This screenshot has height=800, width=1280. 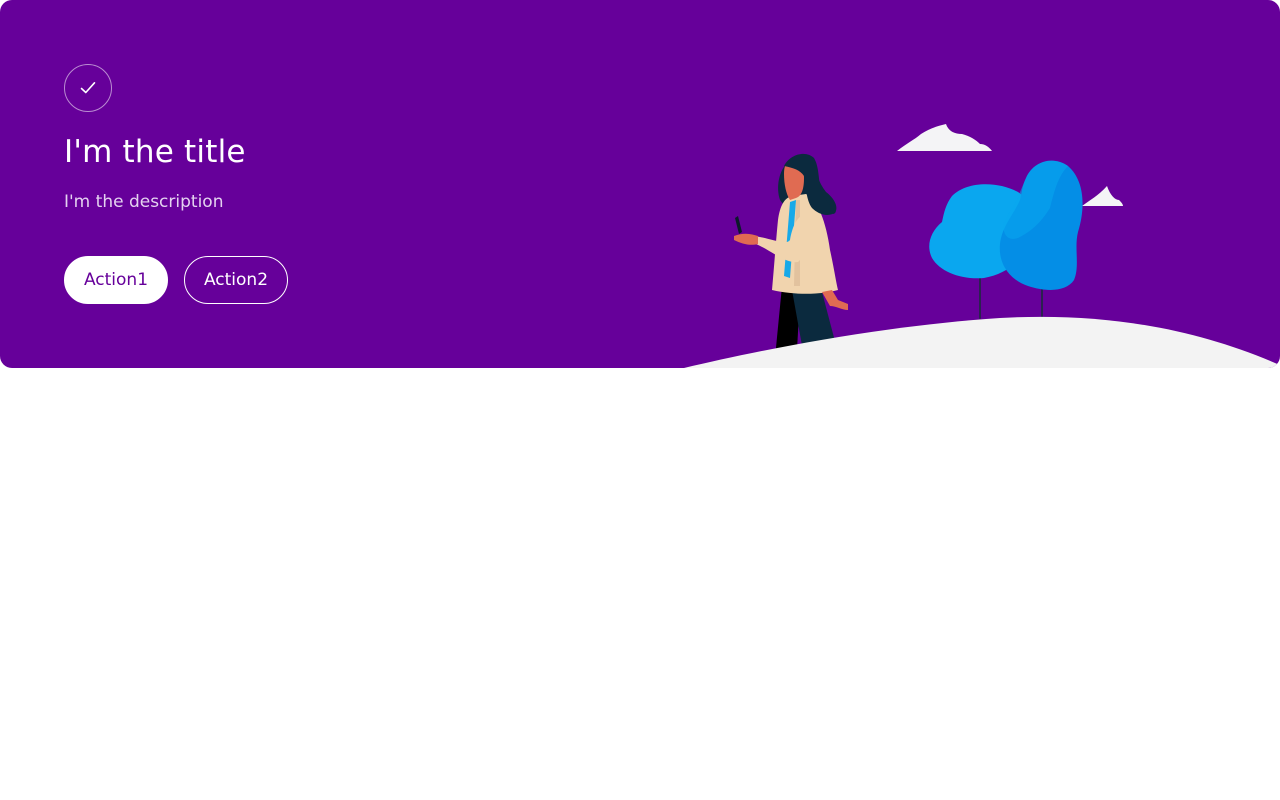 I want to click on action2-button: Action2, so click(x=236, y=280).